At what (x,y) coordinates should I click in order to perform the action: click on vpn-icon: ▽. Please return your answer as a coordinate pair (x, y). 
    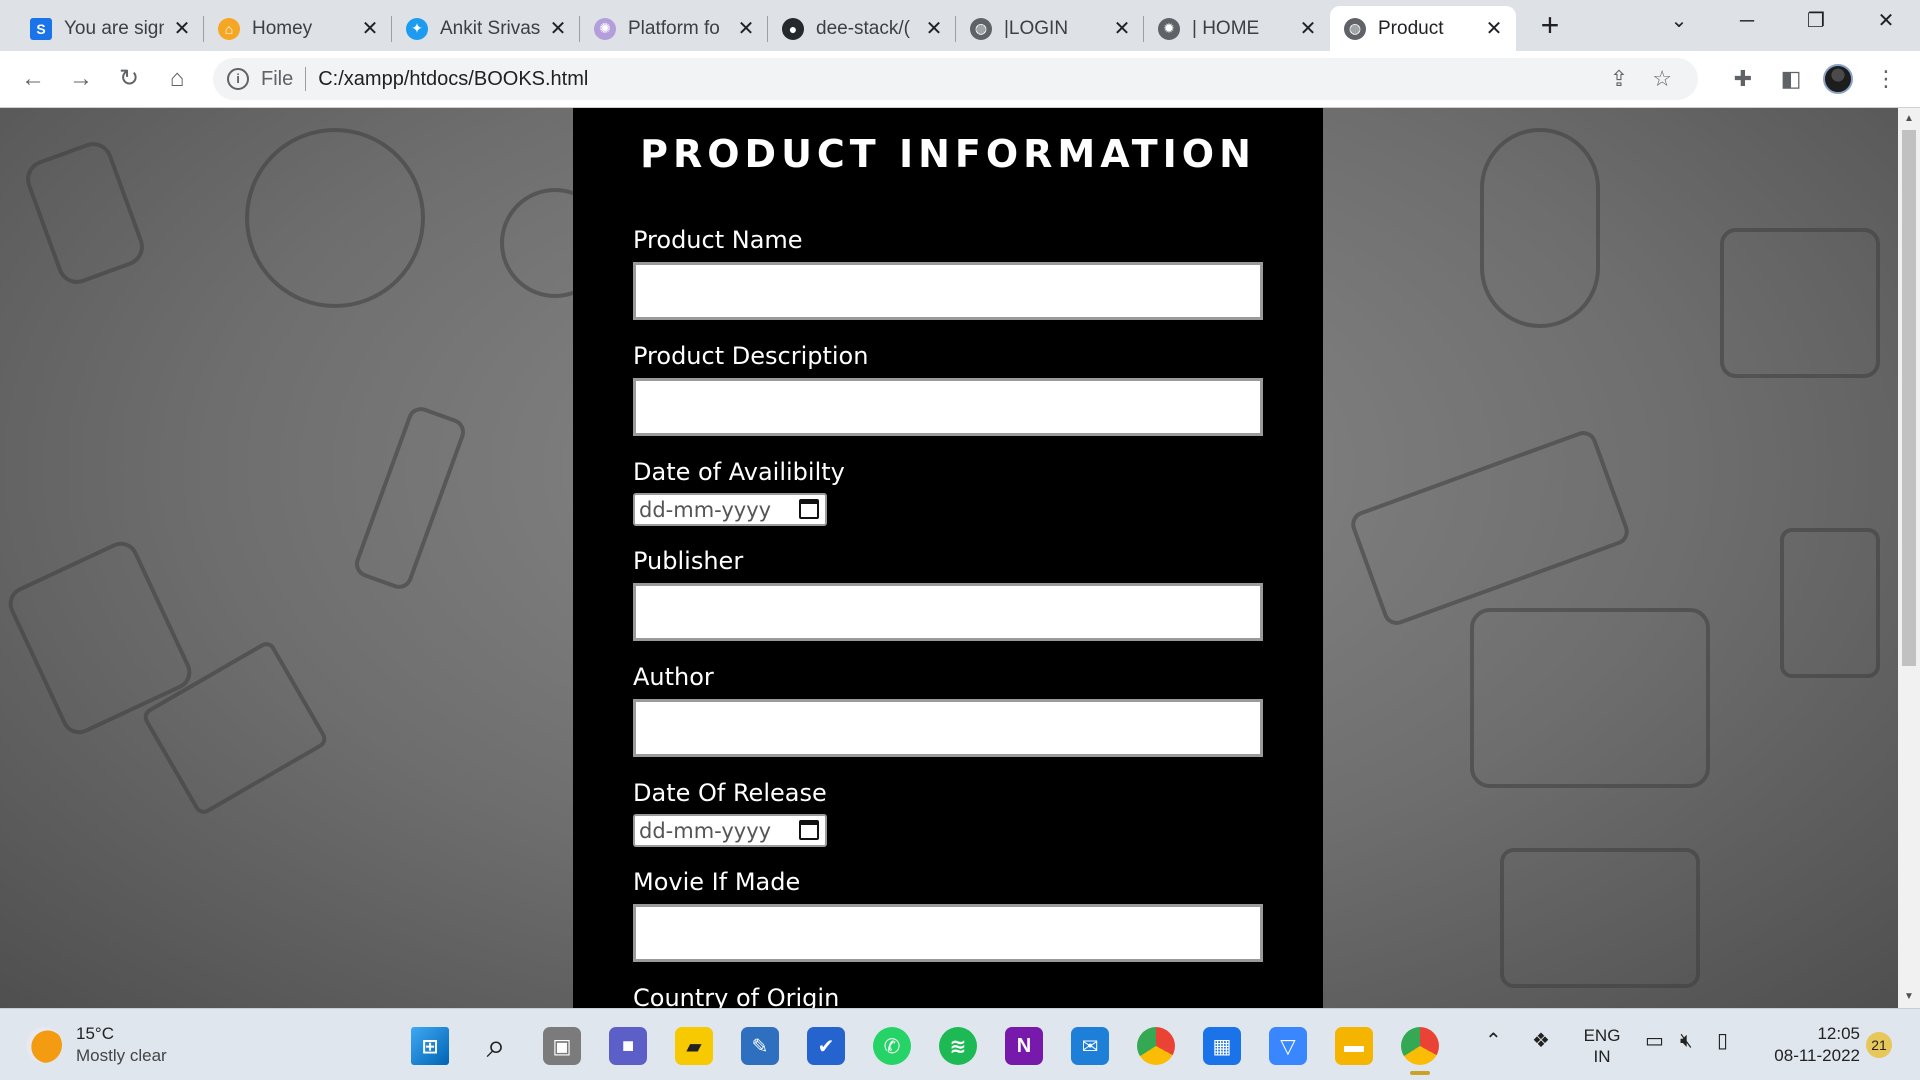
    Looking at the image, I should click on (1288, 1046).